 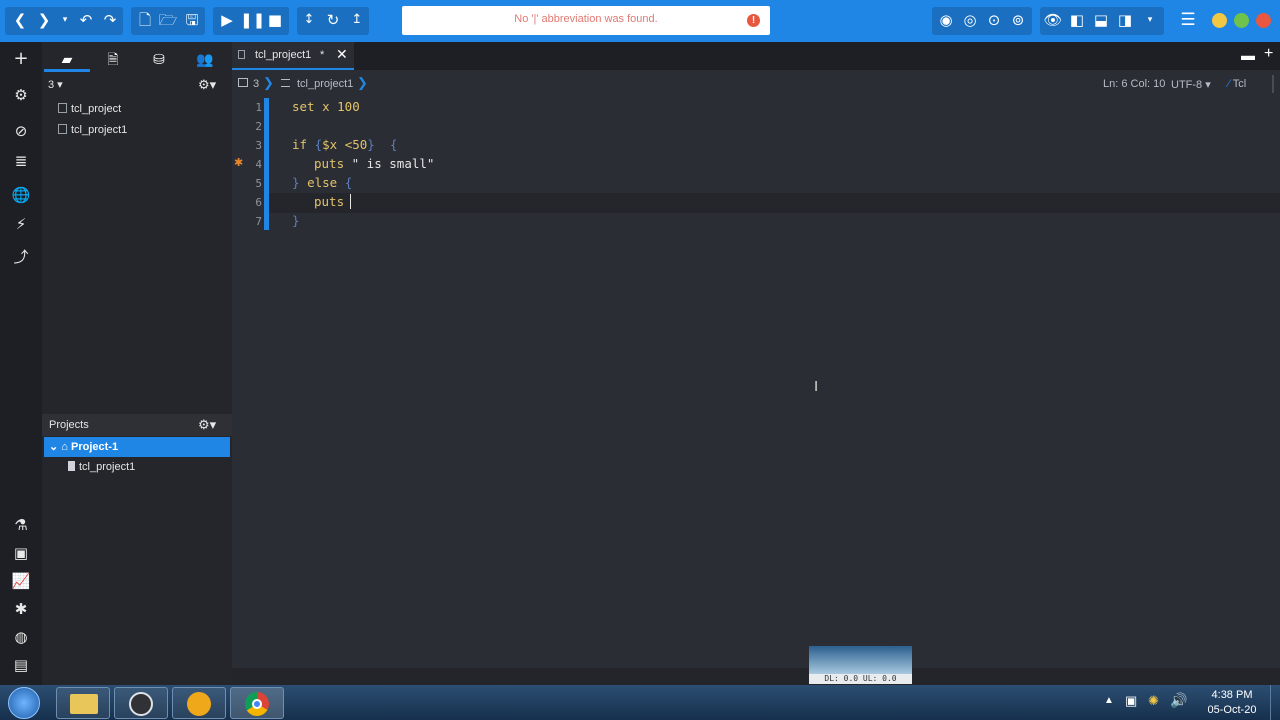 What do you see at coordinates (21, 525) in the screenshot?
I see `flask-icon: ⚗` at bounding box center [21, 525].